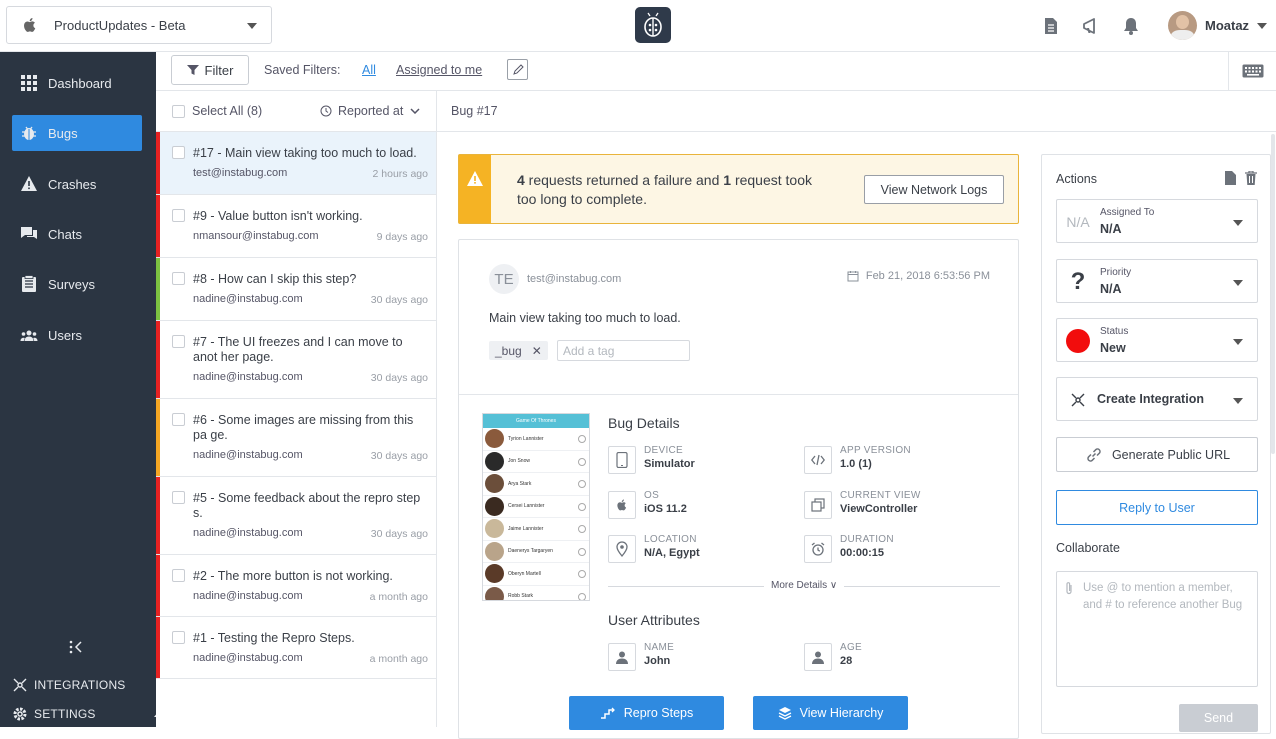 This screenshot has height=739, width=1276. Describe the element at coordinates (65, 714) in the screenshot. I see `settings-label: SETTINGS` at that location.